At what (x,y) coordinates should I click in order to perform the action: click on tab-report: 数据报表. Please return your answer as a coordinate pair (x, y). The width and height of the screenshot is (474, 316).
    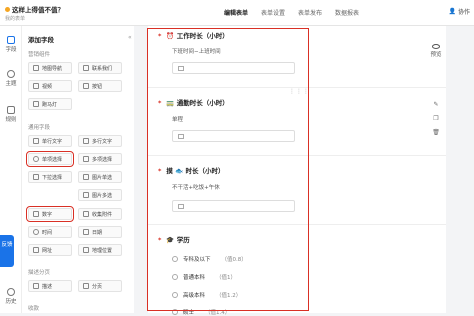
    Looking at the image, I should click on (347, 12).